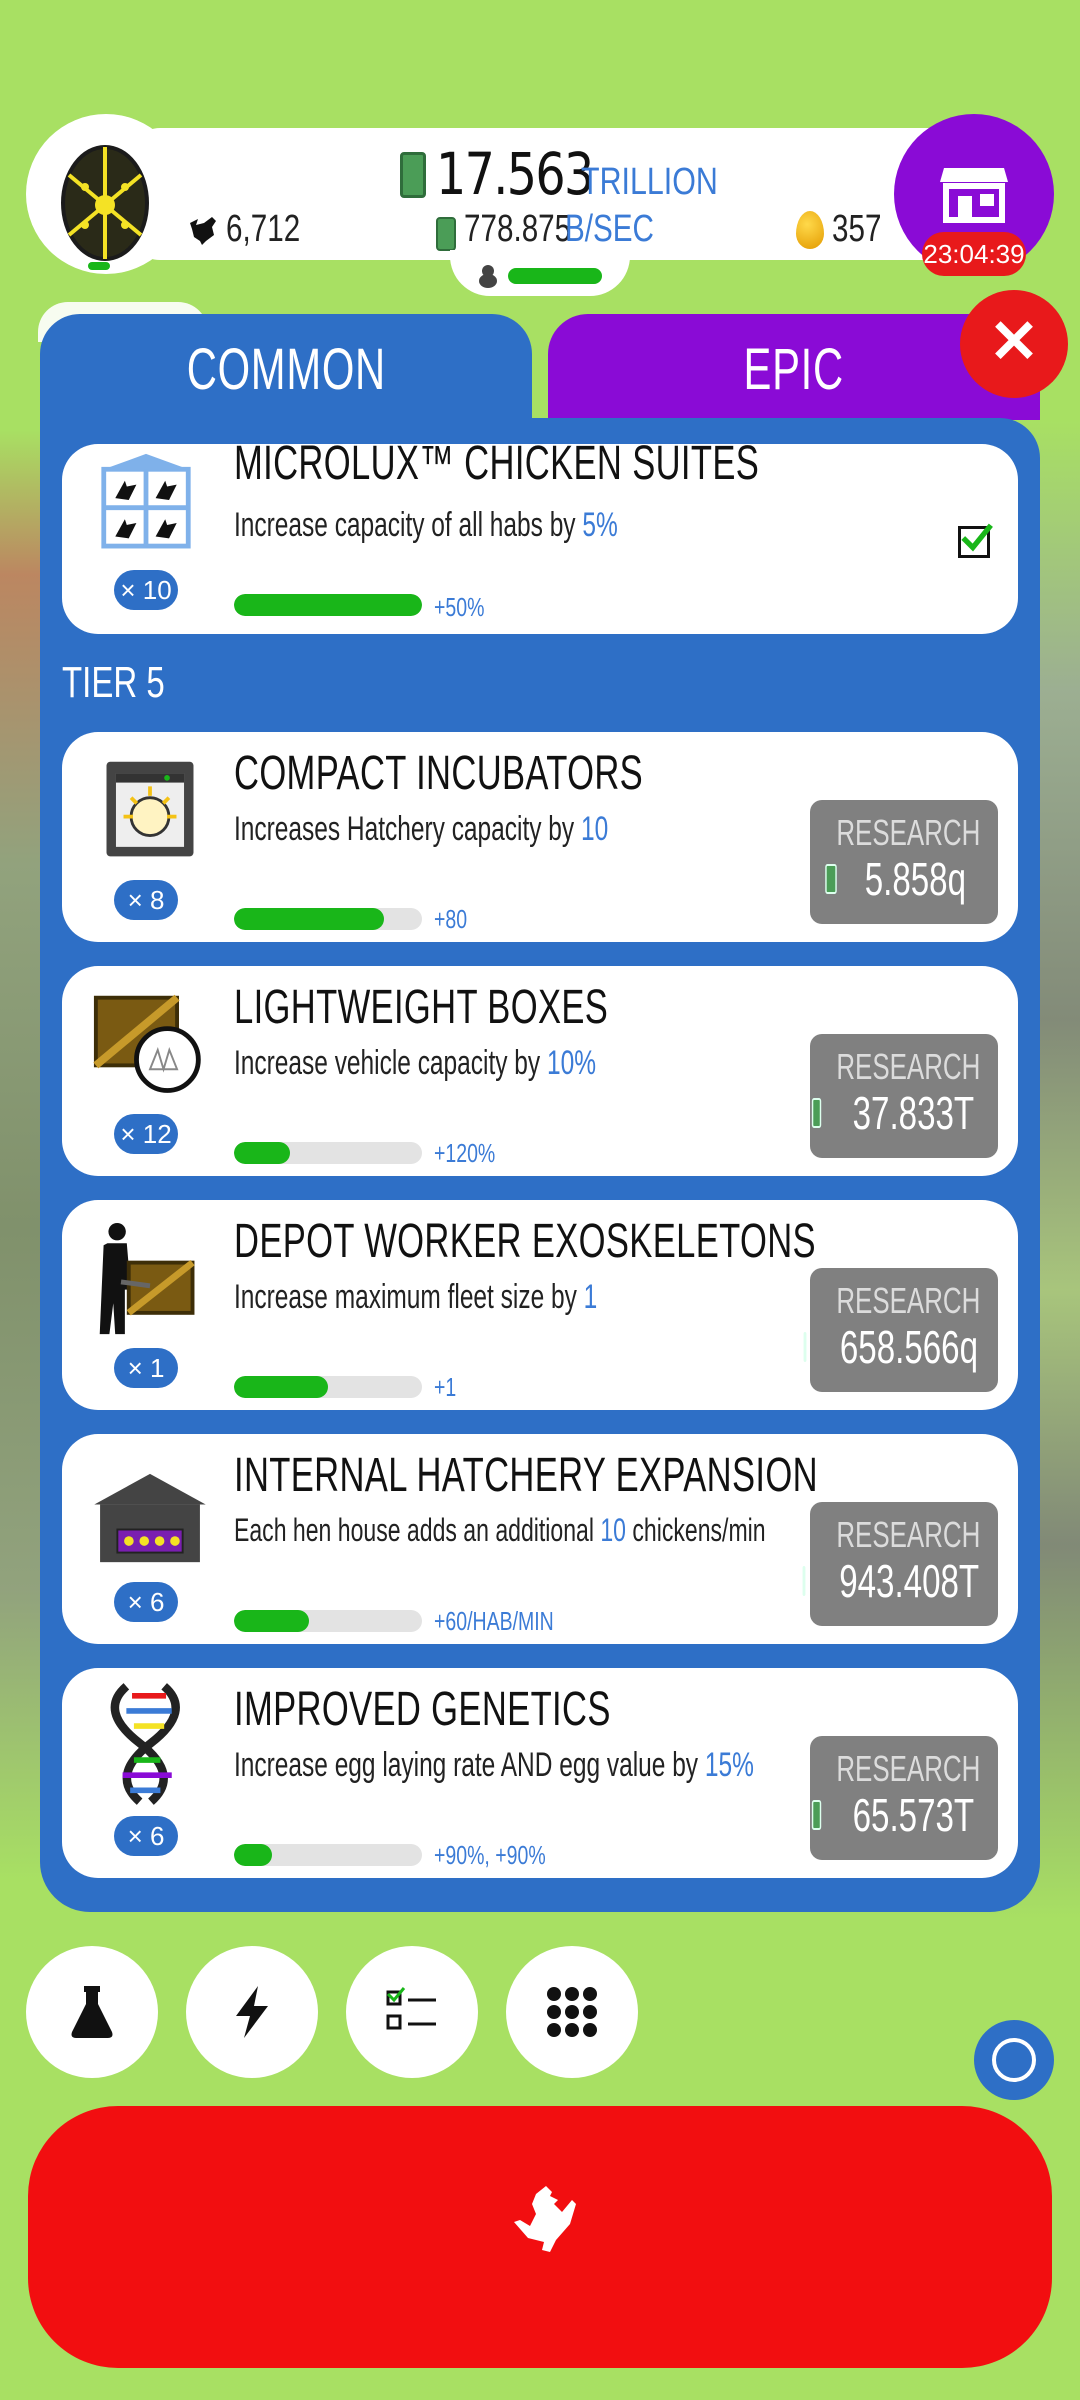  Describe the element at coordinates (904, 1096) in the screenshot. I see `research-button: RESEARCH 37.833T` at that location.